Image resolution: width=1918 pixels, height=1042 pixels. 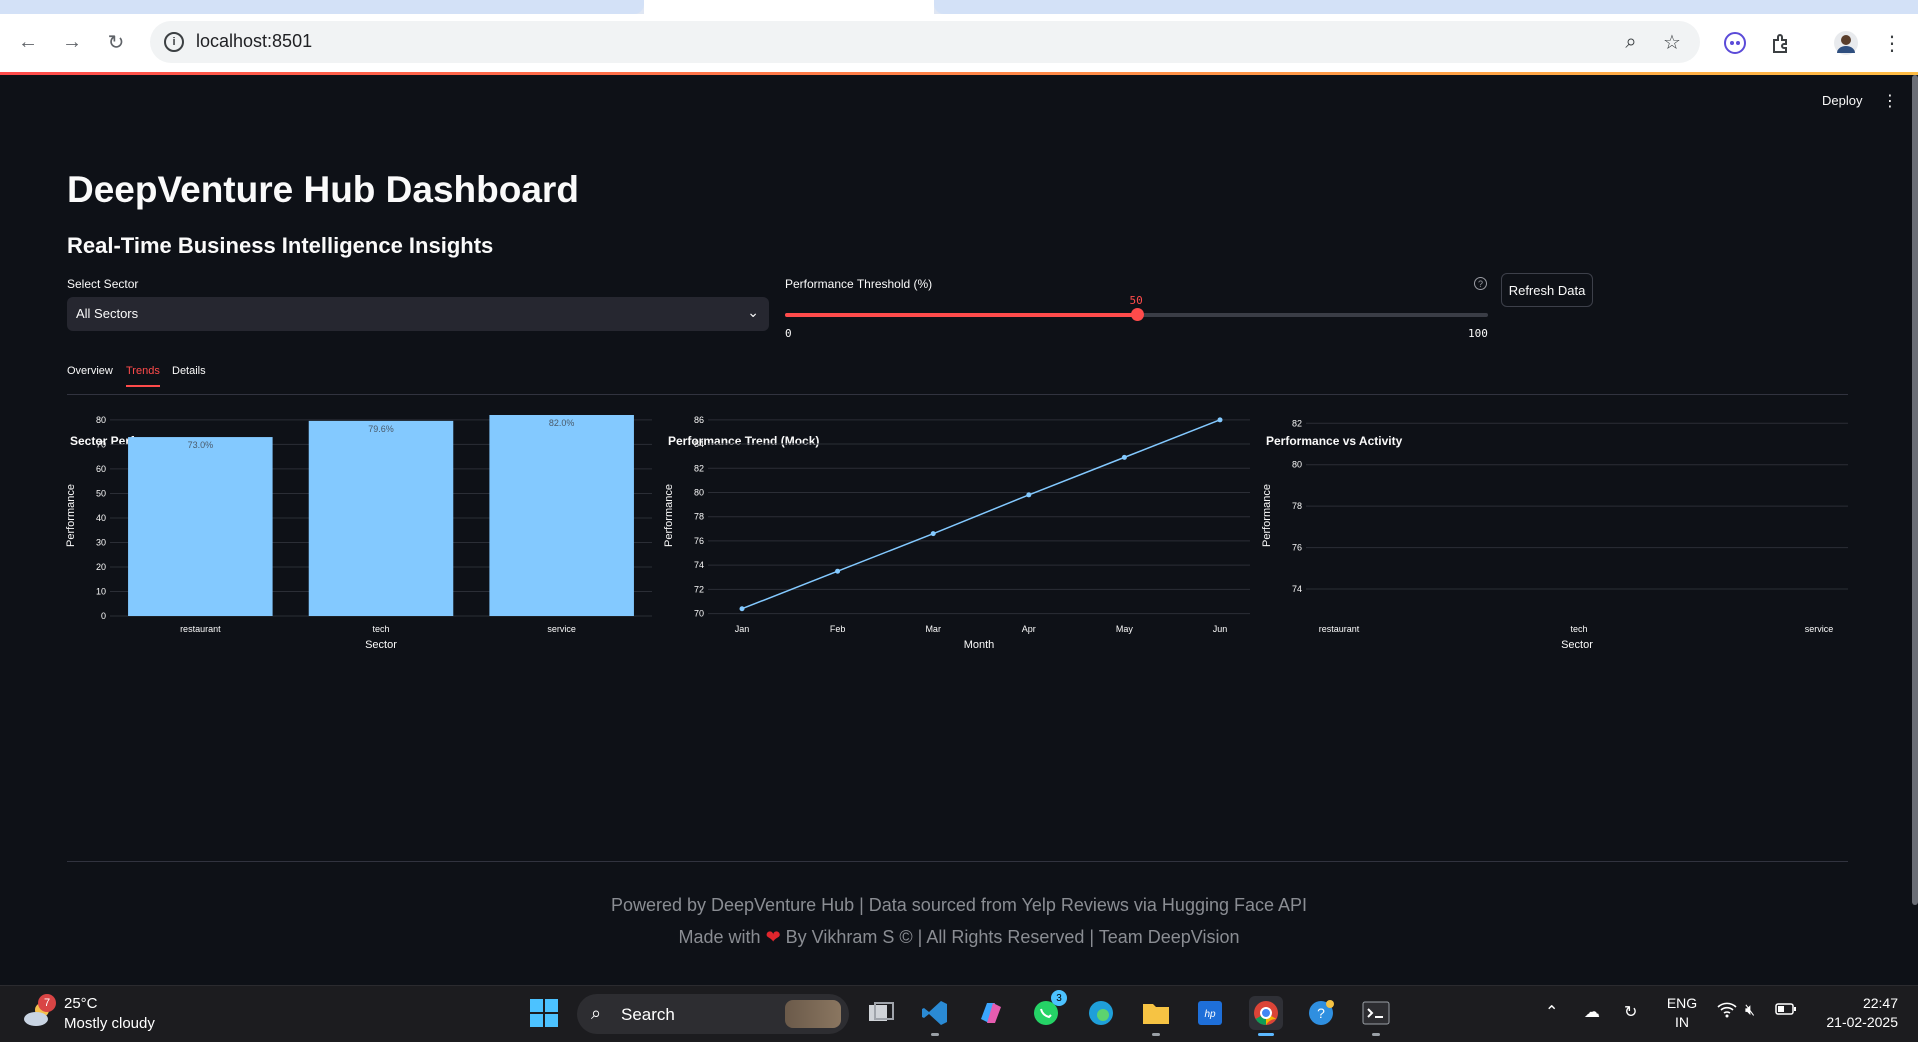 I want to click on footer-divider, so click(x=957, y=861).